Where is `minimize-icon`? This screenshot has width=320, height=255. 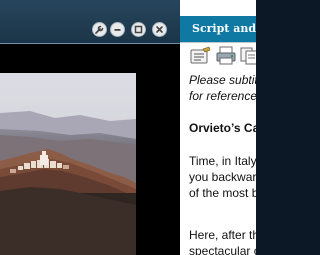 minimize-icon is located at coordinates (117, 29).